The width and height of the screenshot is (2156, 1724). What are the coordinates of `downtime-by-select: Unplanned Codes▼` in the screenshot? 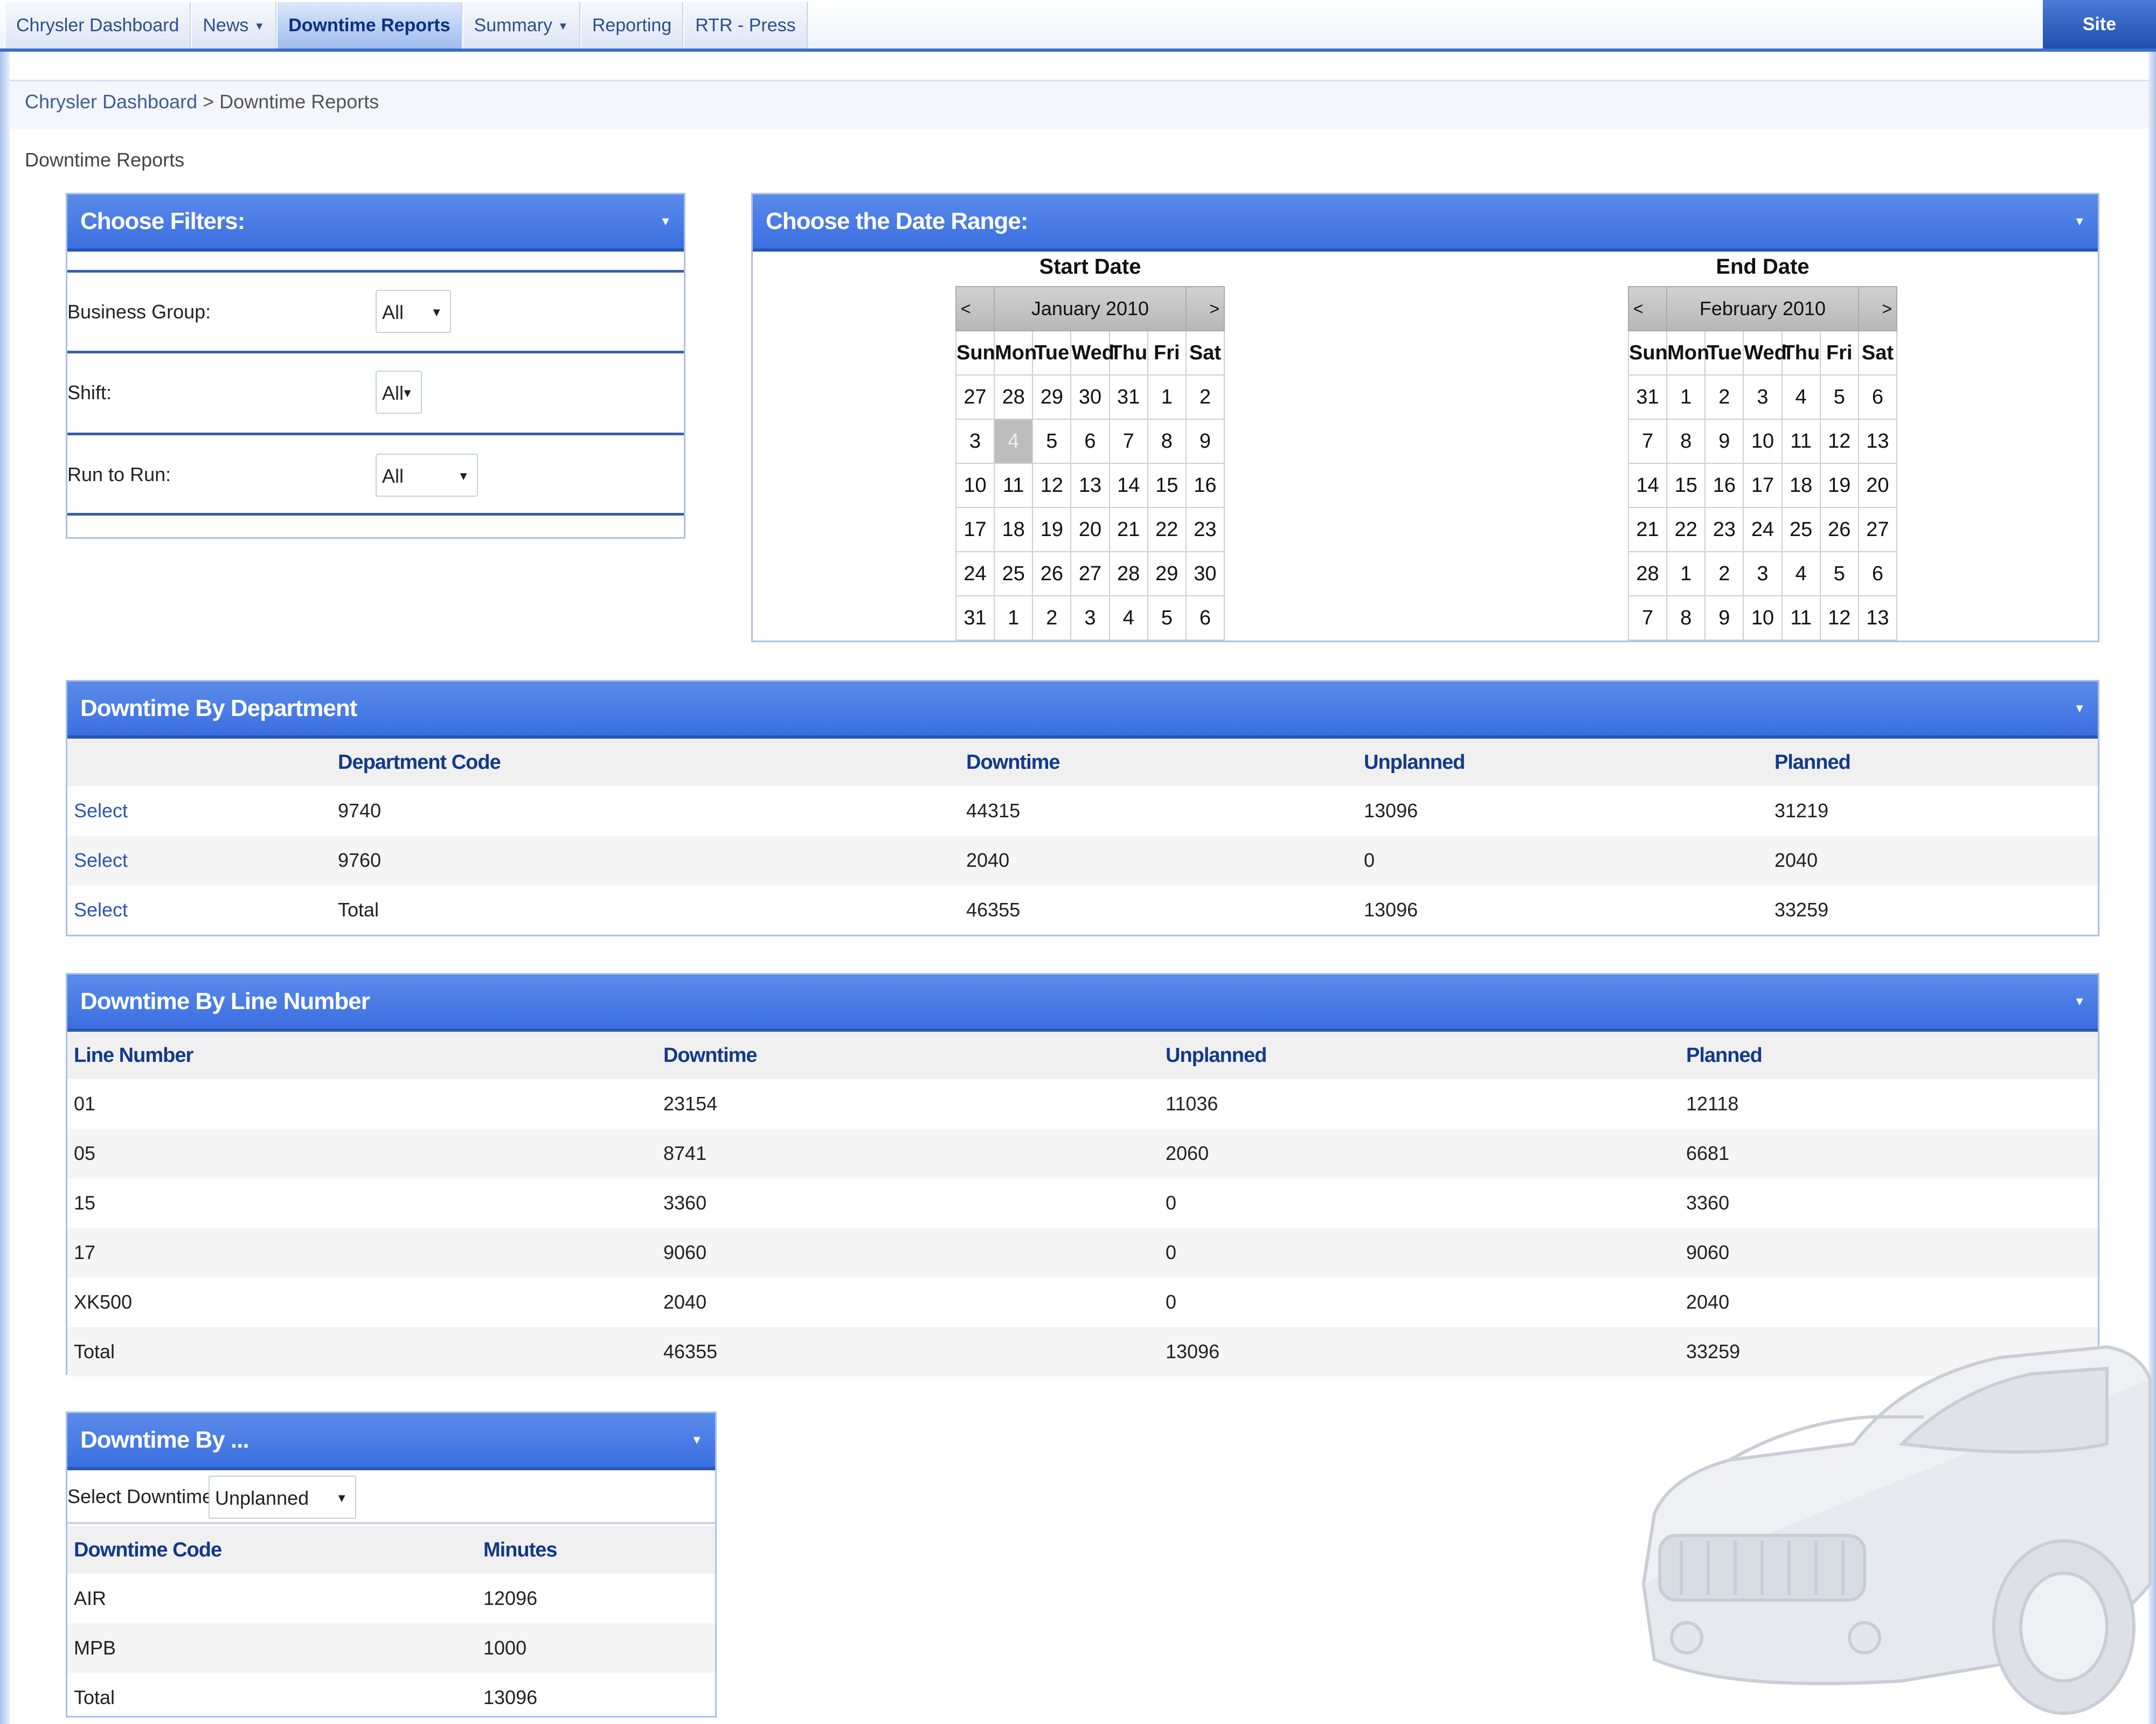 It's located at (282, 1514).